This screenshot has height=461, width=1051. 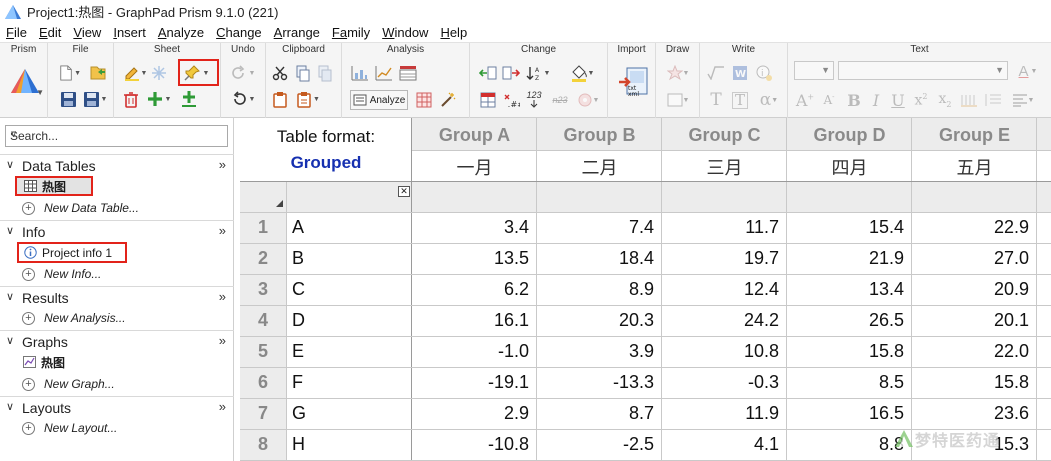 I want to click on table-cell: -13.3, so click(x=595, y=382).